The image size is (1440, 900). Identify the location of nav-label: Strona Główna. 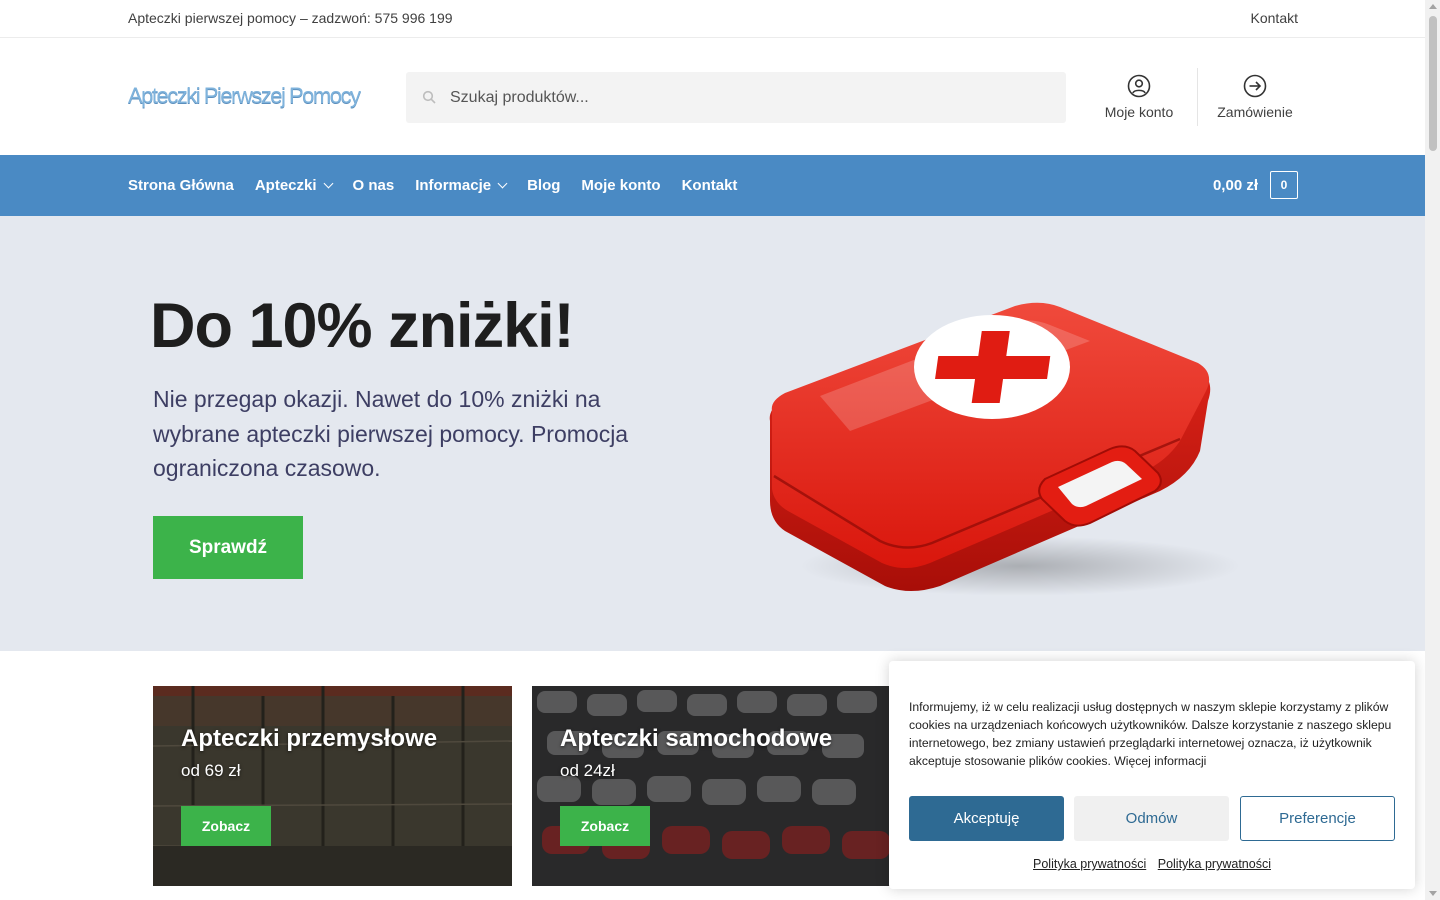
(181, 185).